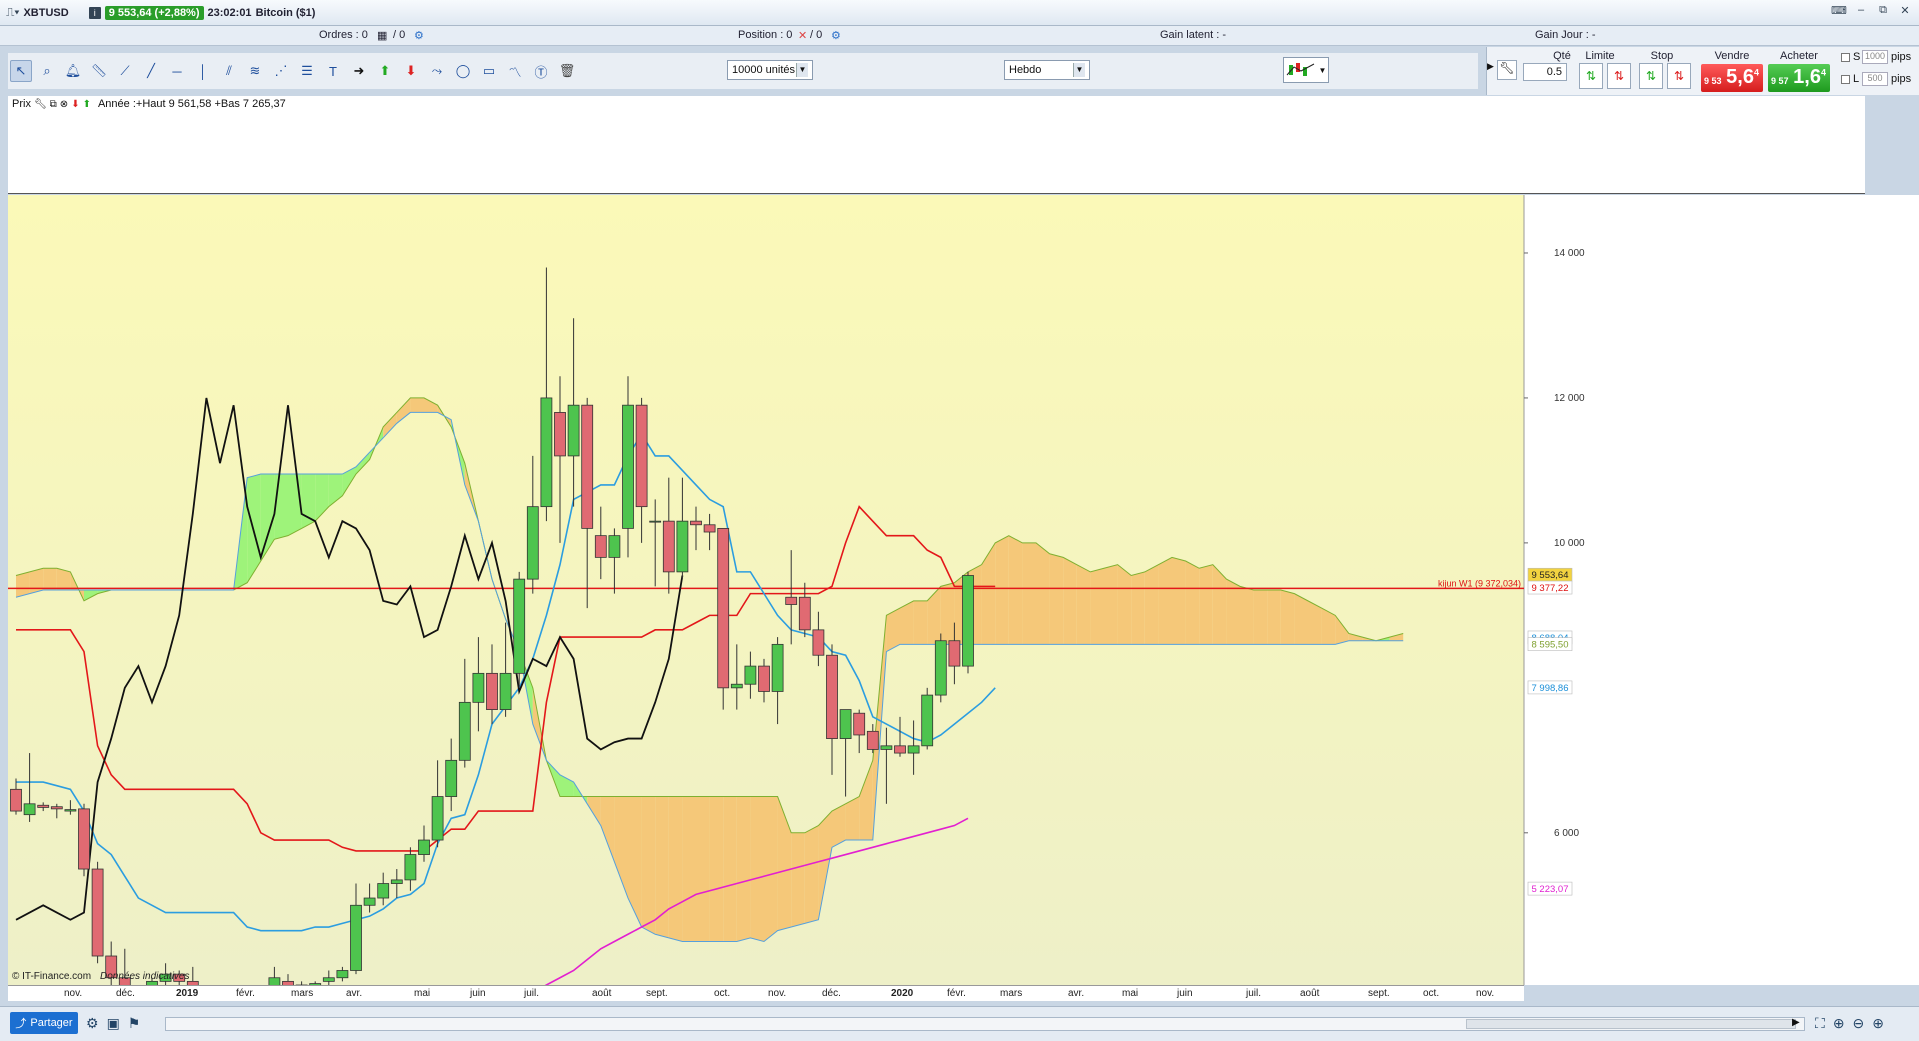 Image resolution: width=1919 pixels, height=1041 pixels. I want to click on instrument-name: Bitcoin ($1), so click(285, 12).